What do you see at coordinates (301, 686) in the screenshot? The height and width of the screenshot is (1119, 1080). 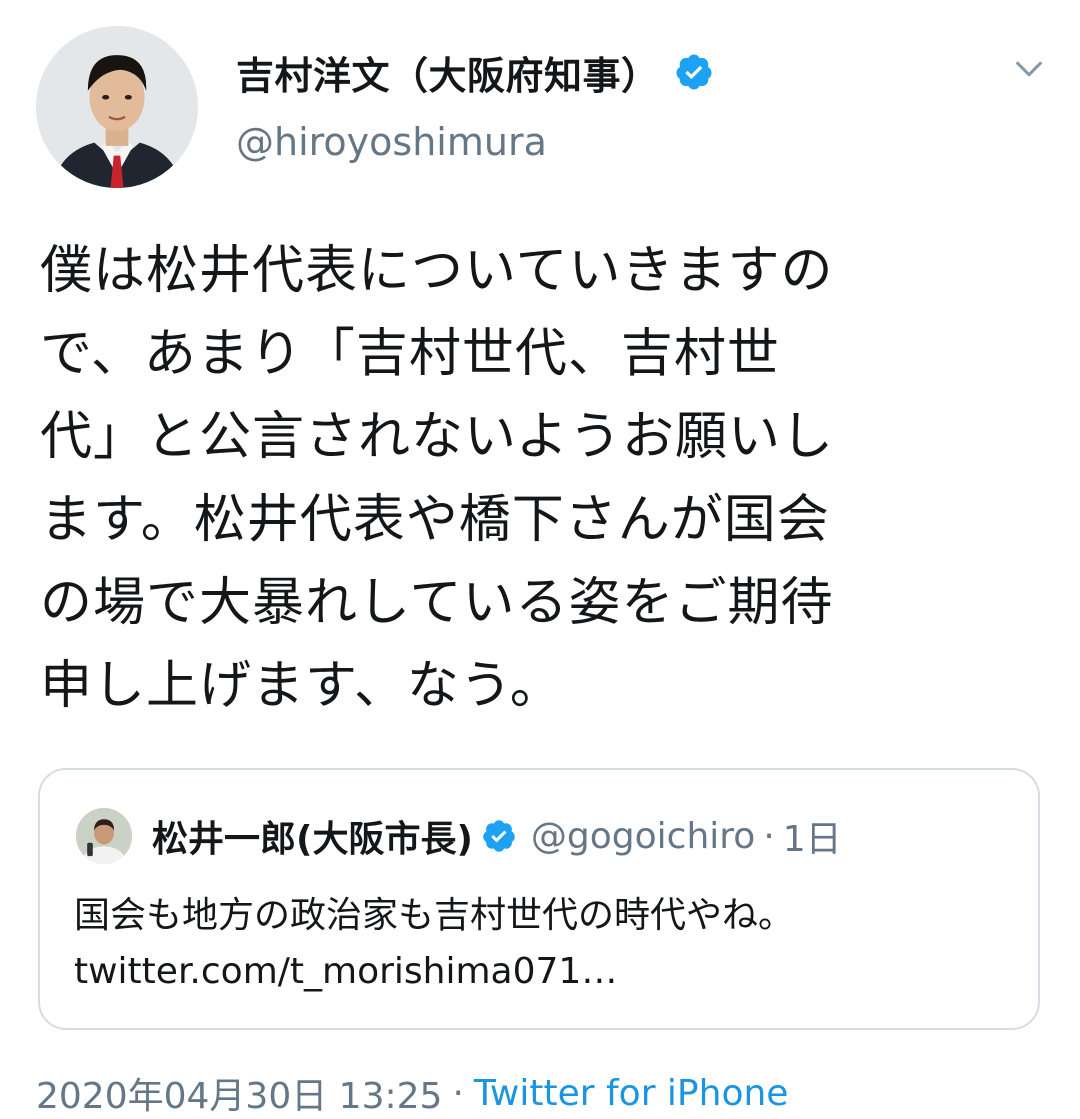 I see `tweet-text-line: 申し上げます、なう。` at bounding box center [301, 686].